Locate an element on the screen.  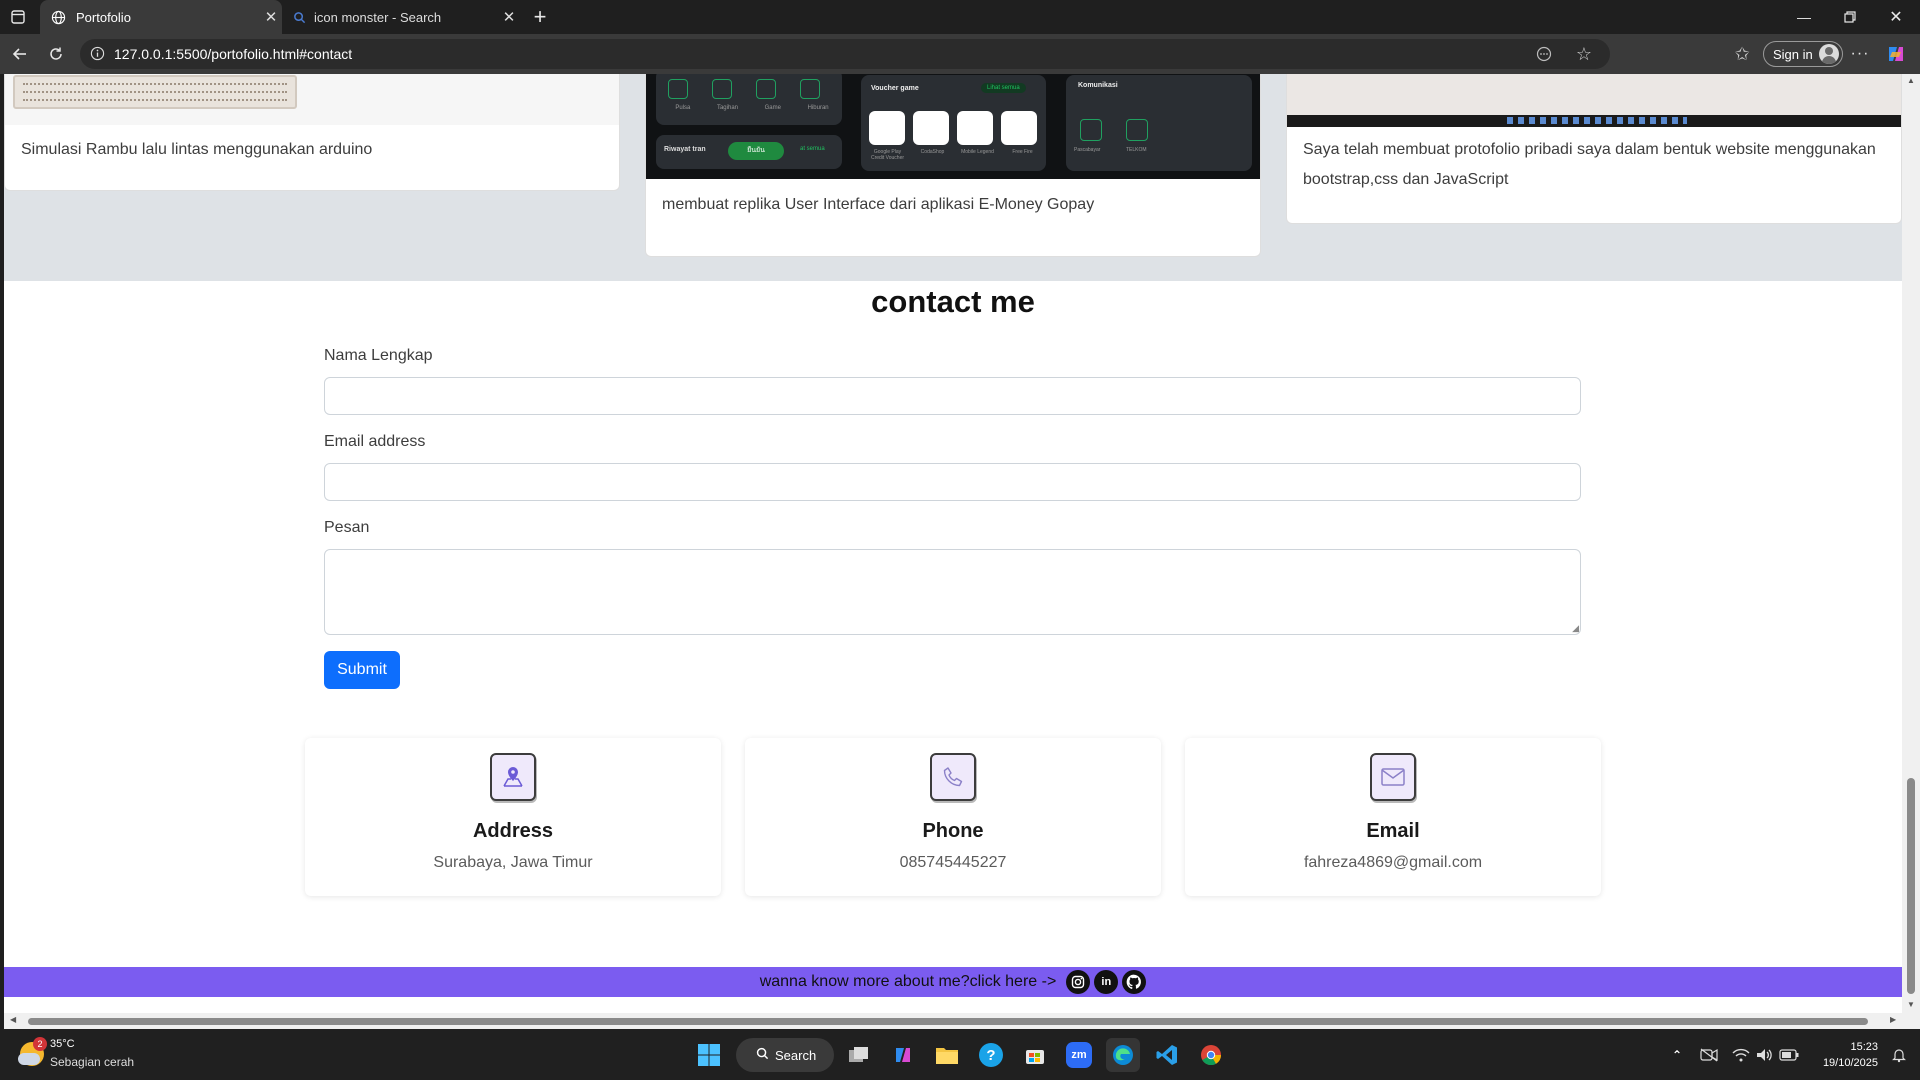
globe-icon is located at coordinates (58, 17).